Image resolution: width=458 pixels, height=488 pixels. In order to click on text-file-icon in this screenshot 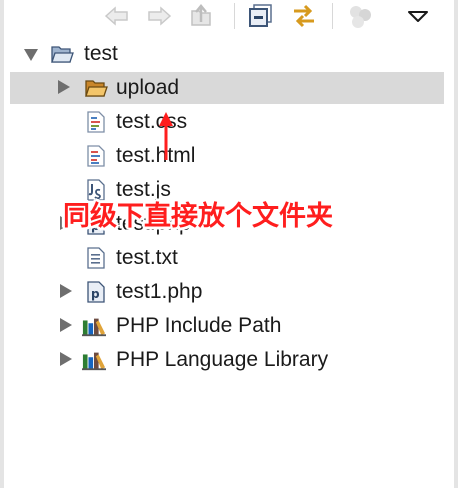, I will do `click(96, 258)`.